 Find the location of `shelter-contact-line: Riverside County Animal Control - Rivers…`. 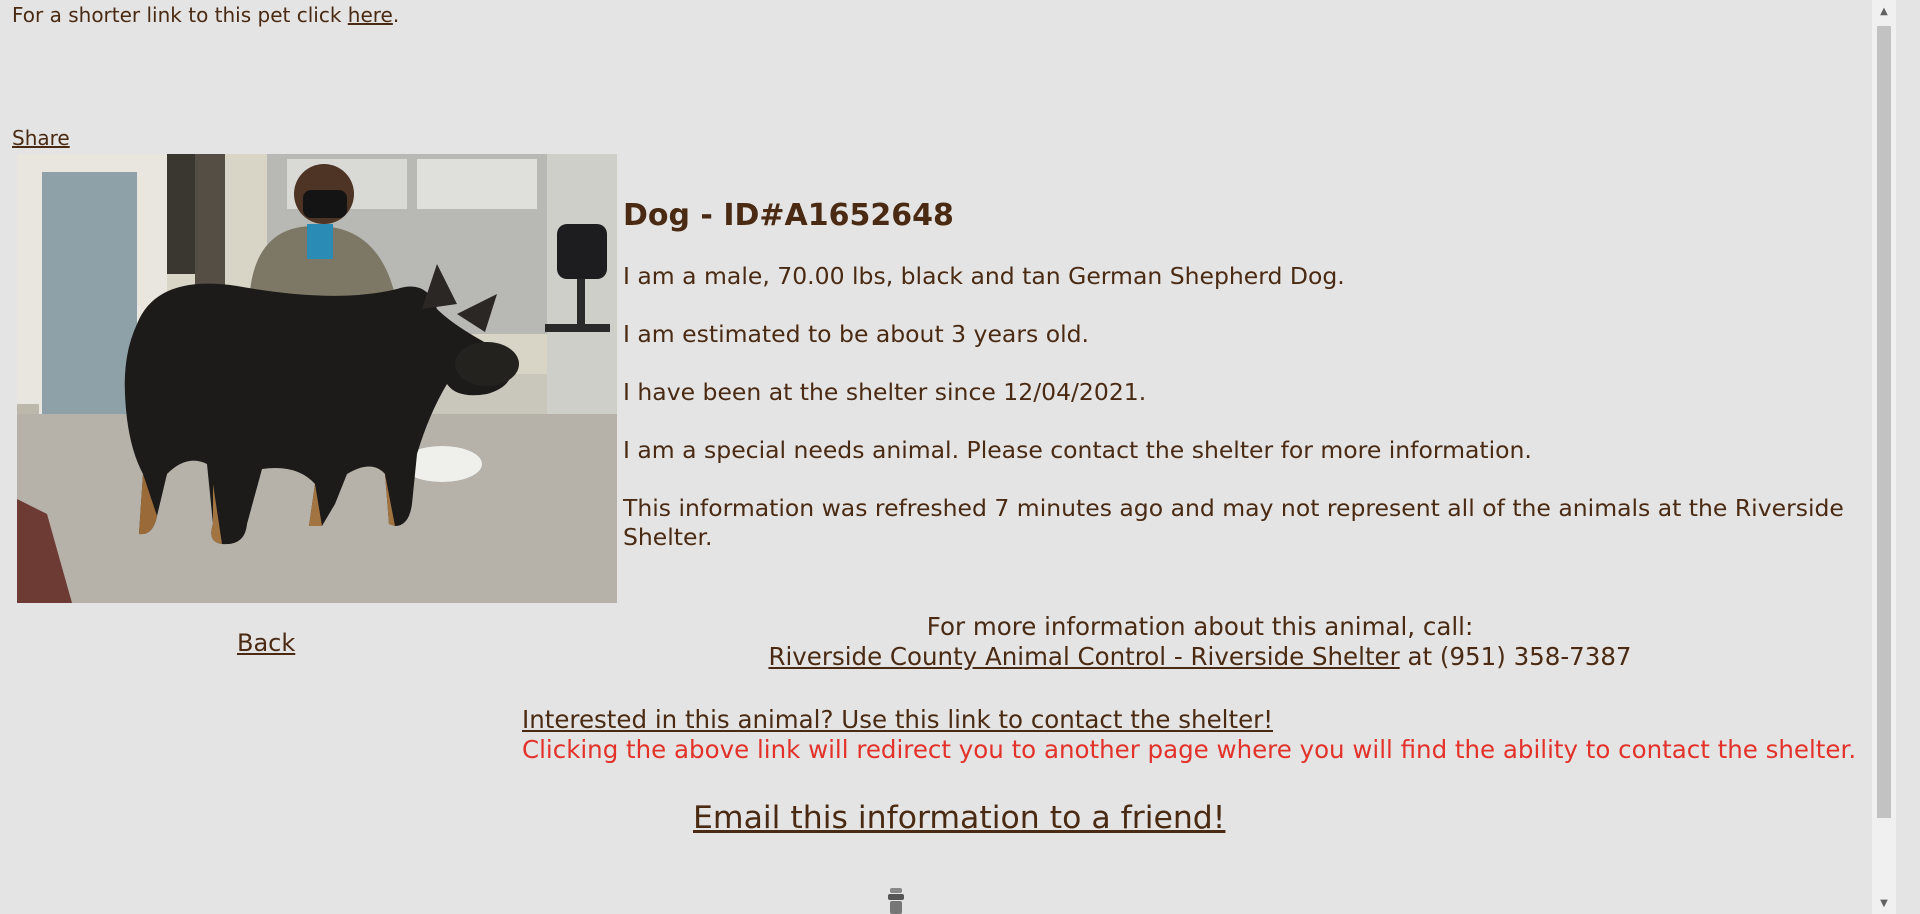

shelter-contact-line: Riverside County Animal Control - Rivers… is located at coordinates (1200, 657).